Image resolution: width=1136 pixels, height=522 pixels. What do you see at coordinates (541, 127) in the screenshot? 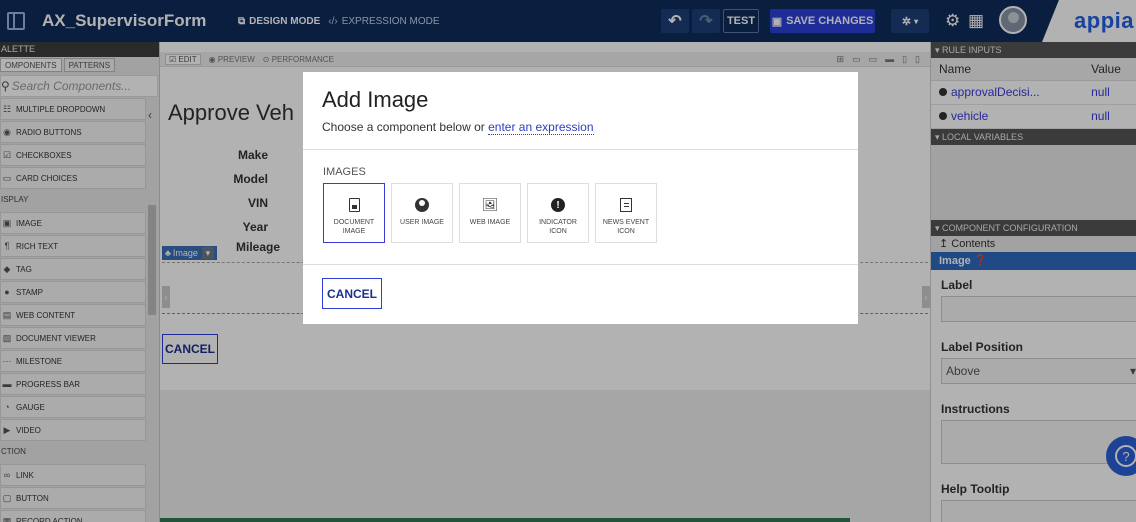
I see `enter-expression-link: enter an expression` at bounding box center [541, 127].